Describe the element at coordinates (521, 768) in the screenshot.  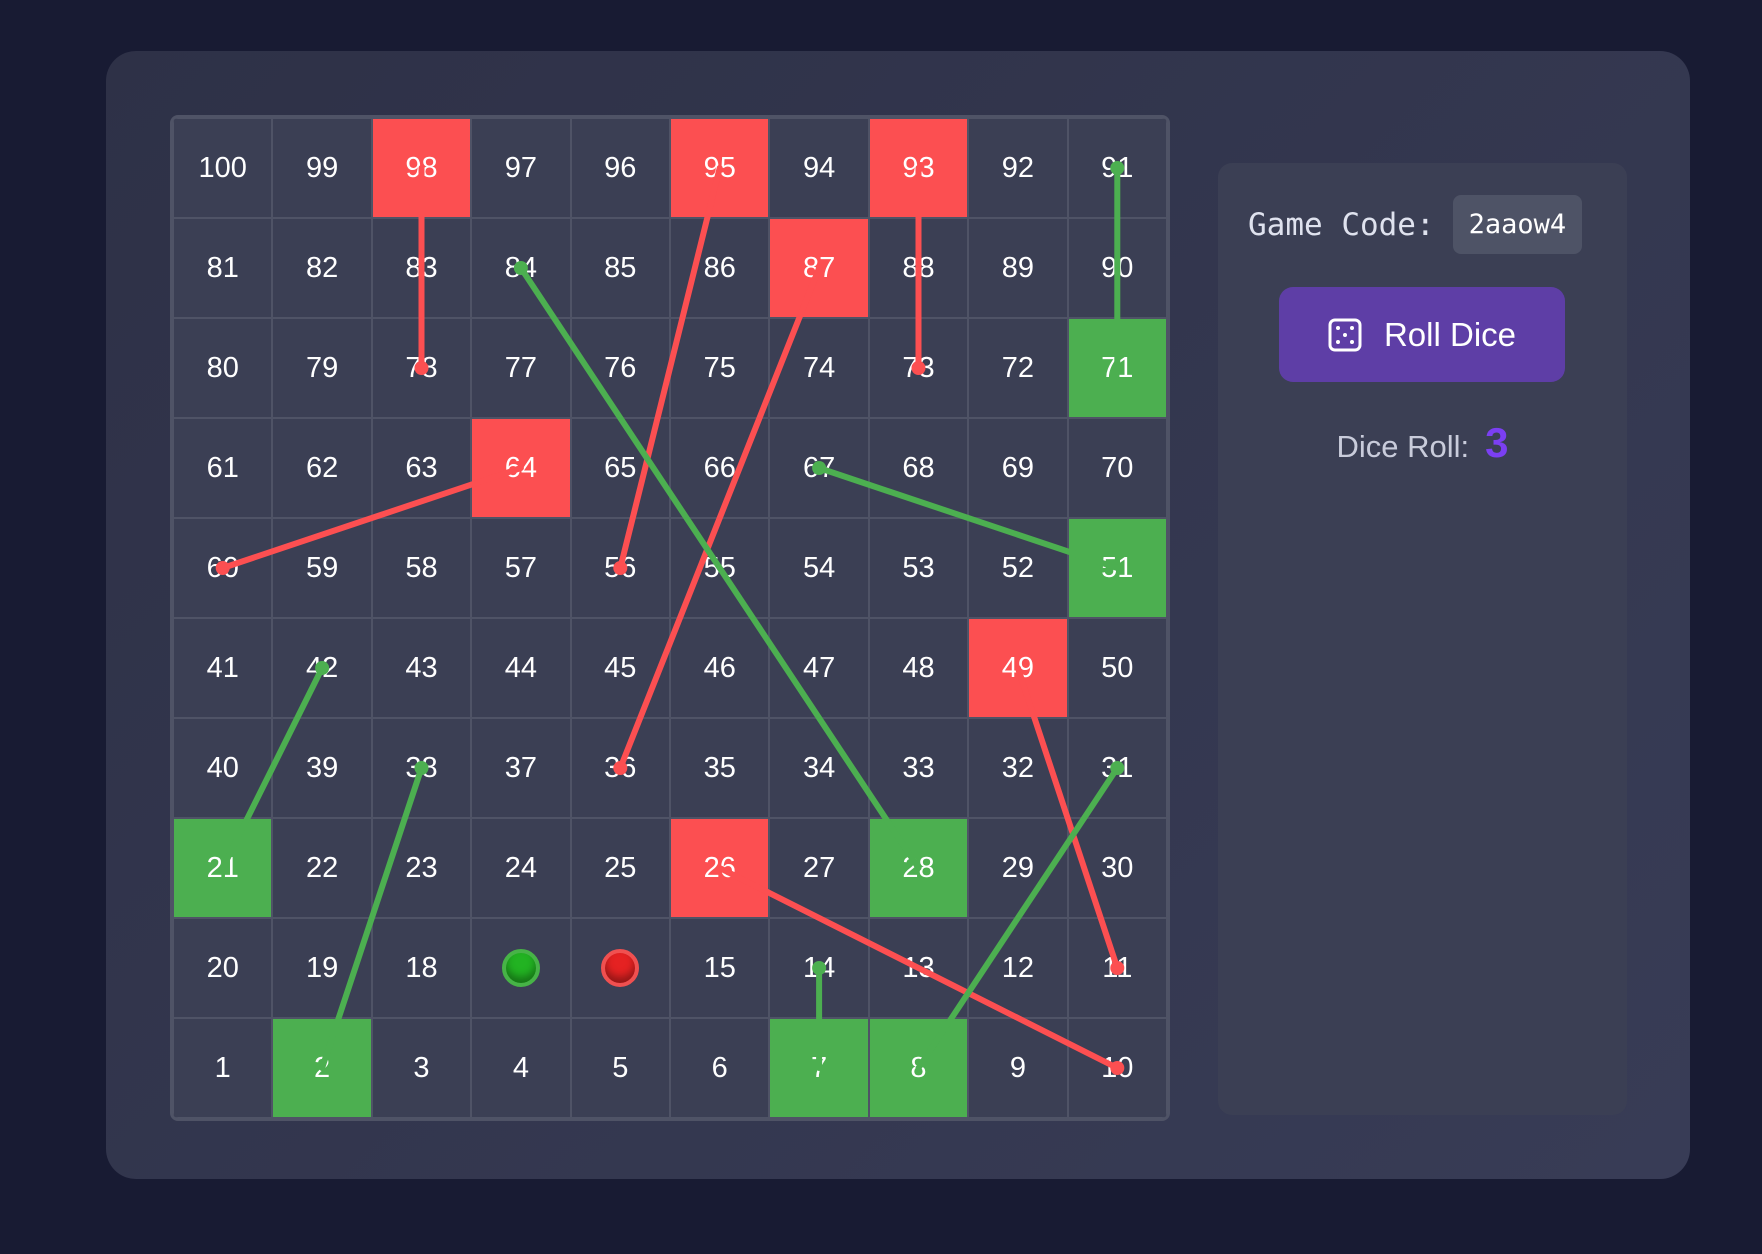
I see `board-cell-37: 37` at that location.